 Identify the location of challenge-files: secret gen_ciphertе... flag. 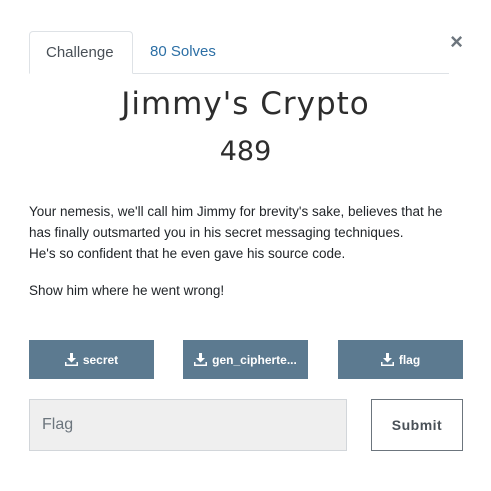
(246, 359).